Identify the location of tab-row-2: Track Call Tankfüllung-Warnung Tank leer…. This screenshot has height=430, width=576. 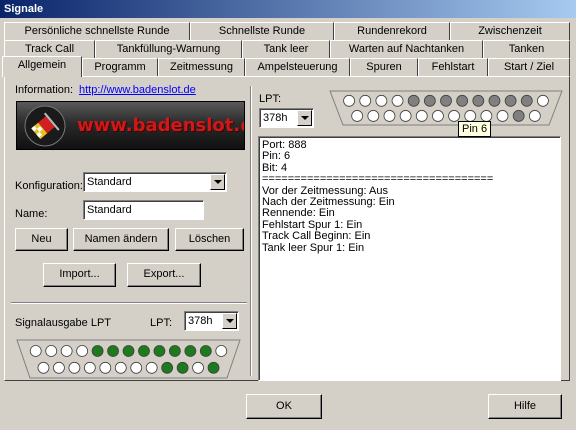
(288, 49).